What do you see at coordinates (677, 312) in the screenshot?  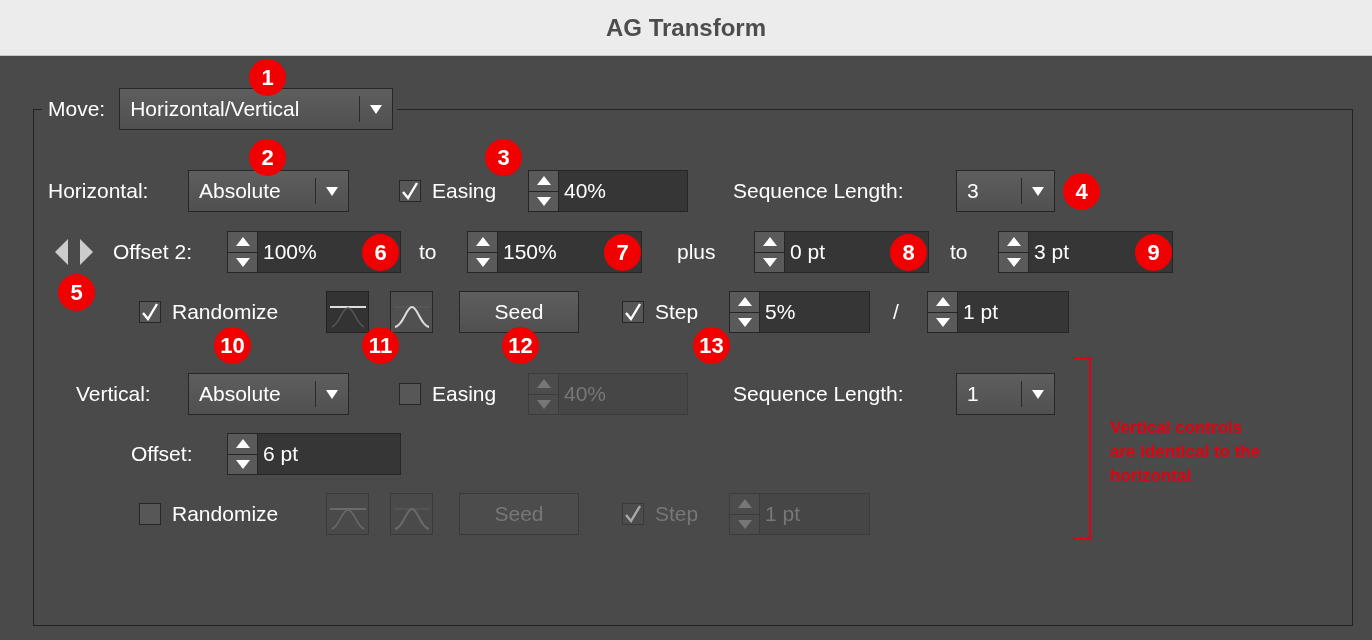 I see `checkbox-label: Step` at bounding box center [677, 312].